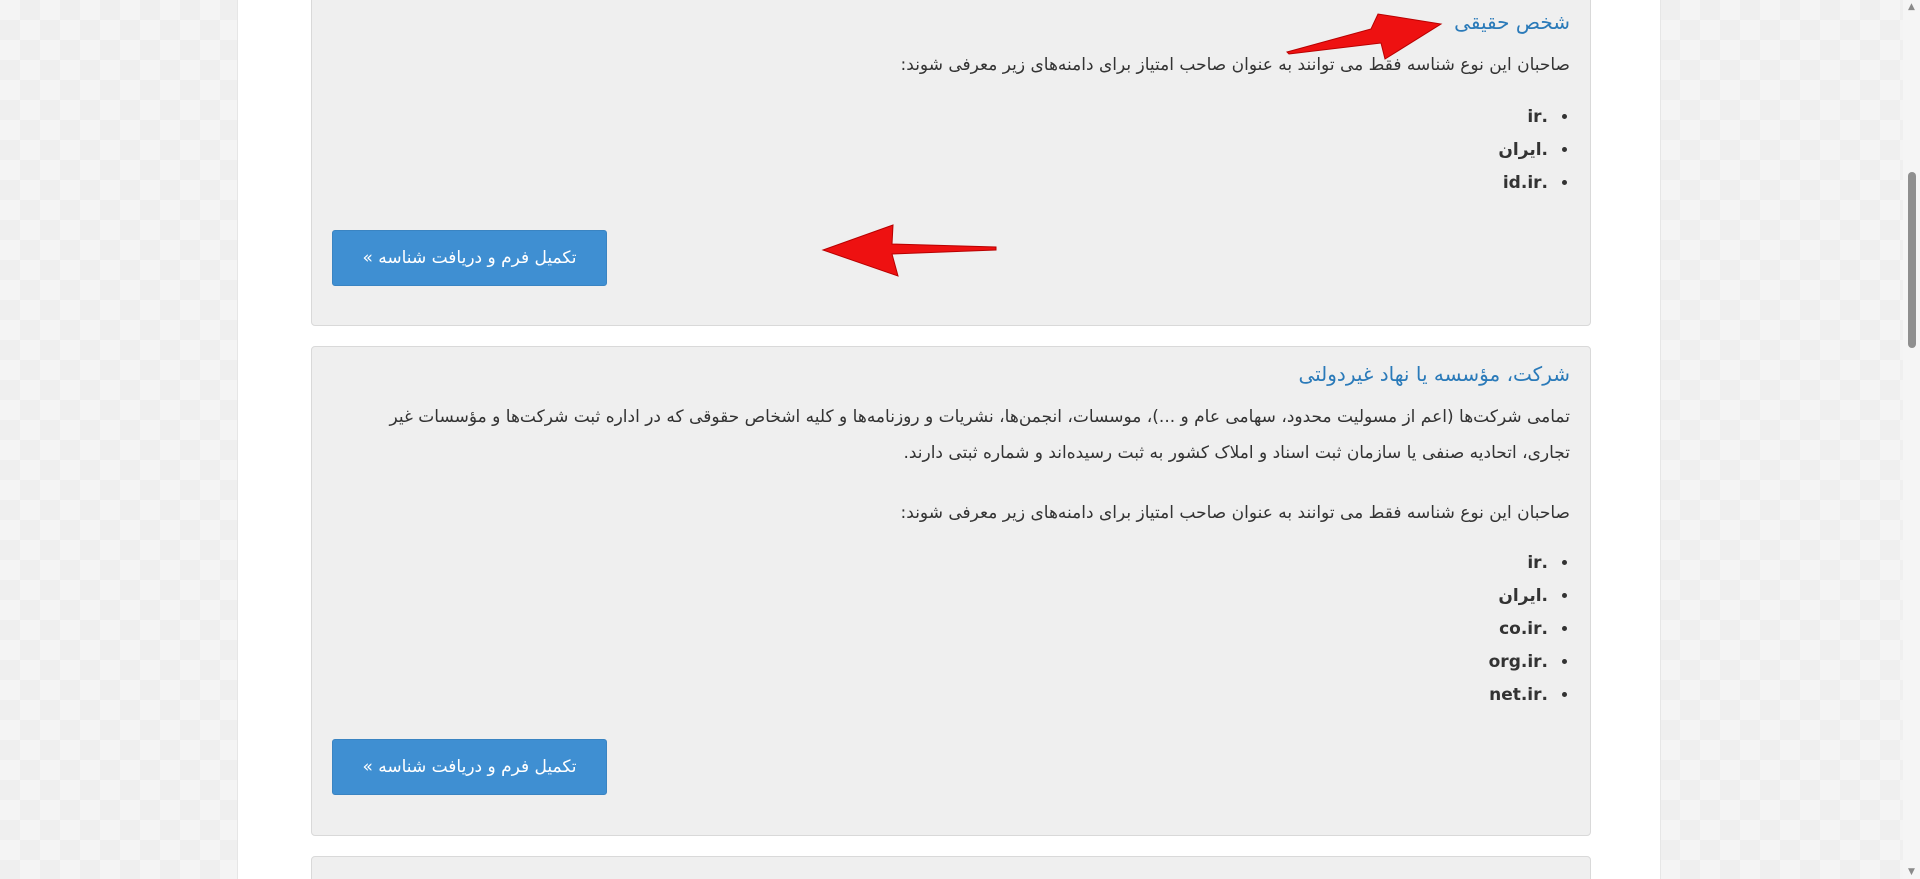 This screenshot has height=879, width=1920. Describe the element at coordinates (909, 250) in the screenshot. I see `annotation-arrow-to-button` at that location.